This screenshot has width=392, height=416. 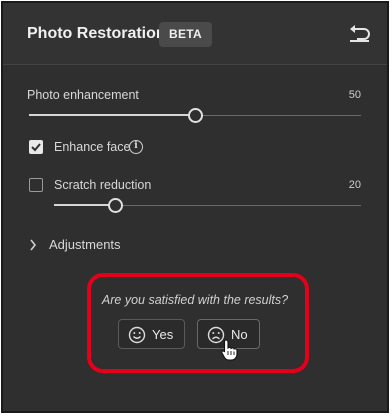 I want to click on chevron-right-icon, so click(x=33, y=245).